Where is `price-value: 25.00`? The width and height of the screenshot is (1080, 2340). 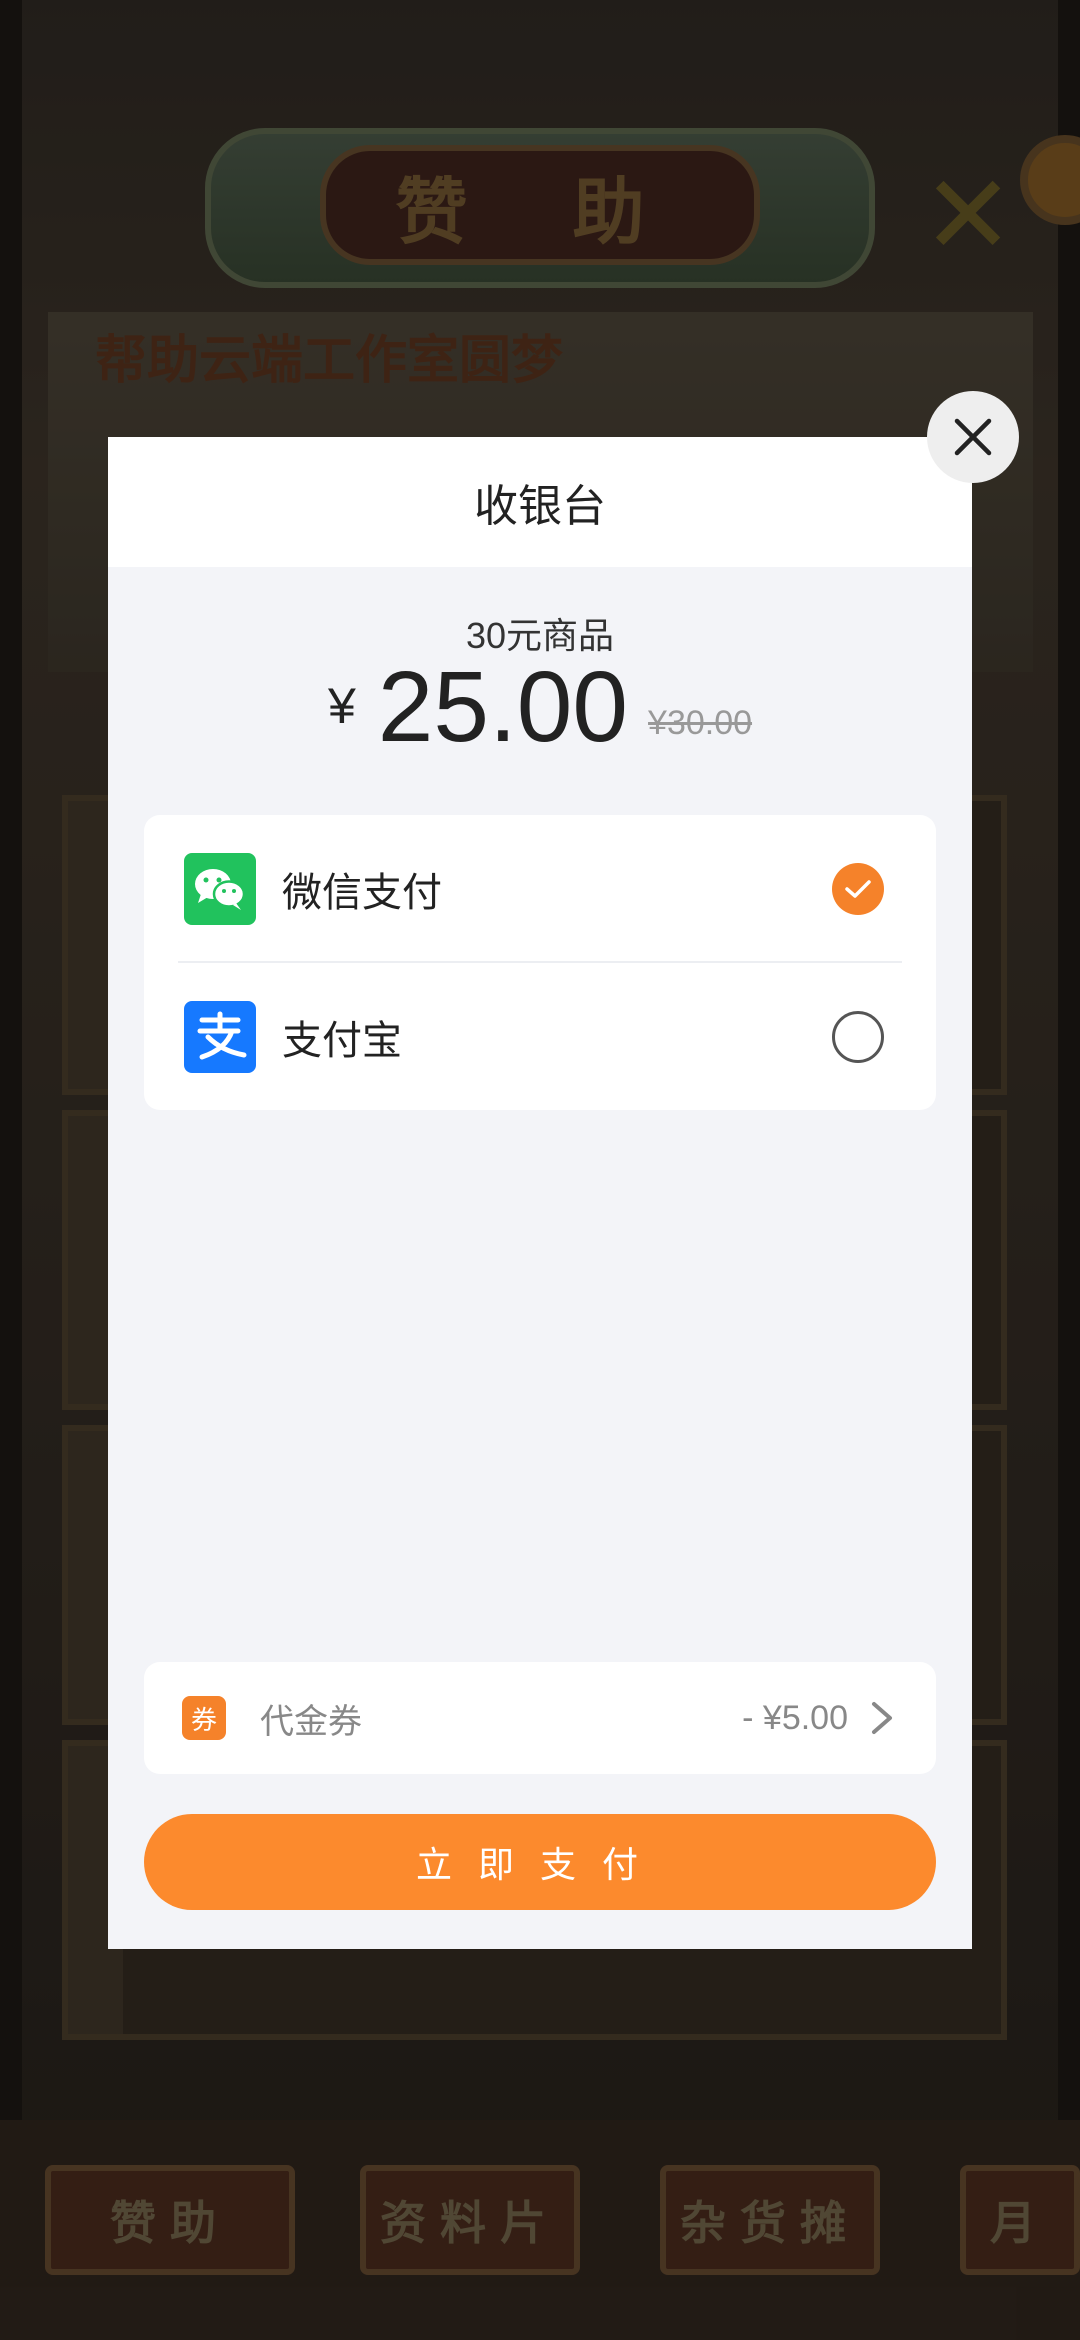
price-value: 25.00 is located at coordinates (503, 707).